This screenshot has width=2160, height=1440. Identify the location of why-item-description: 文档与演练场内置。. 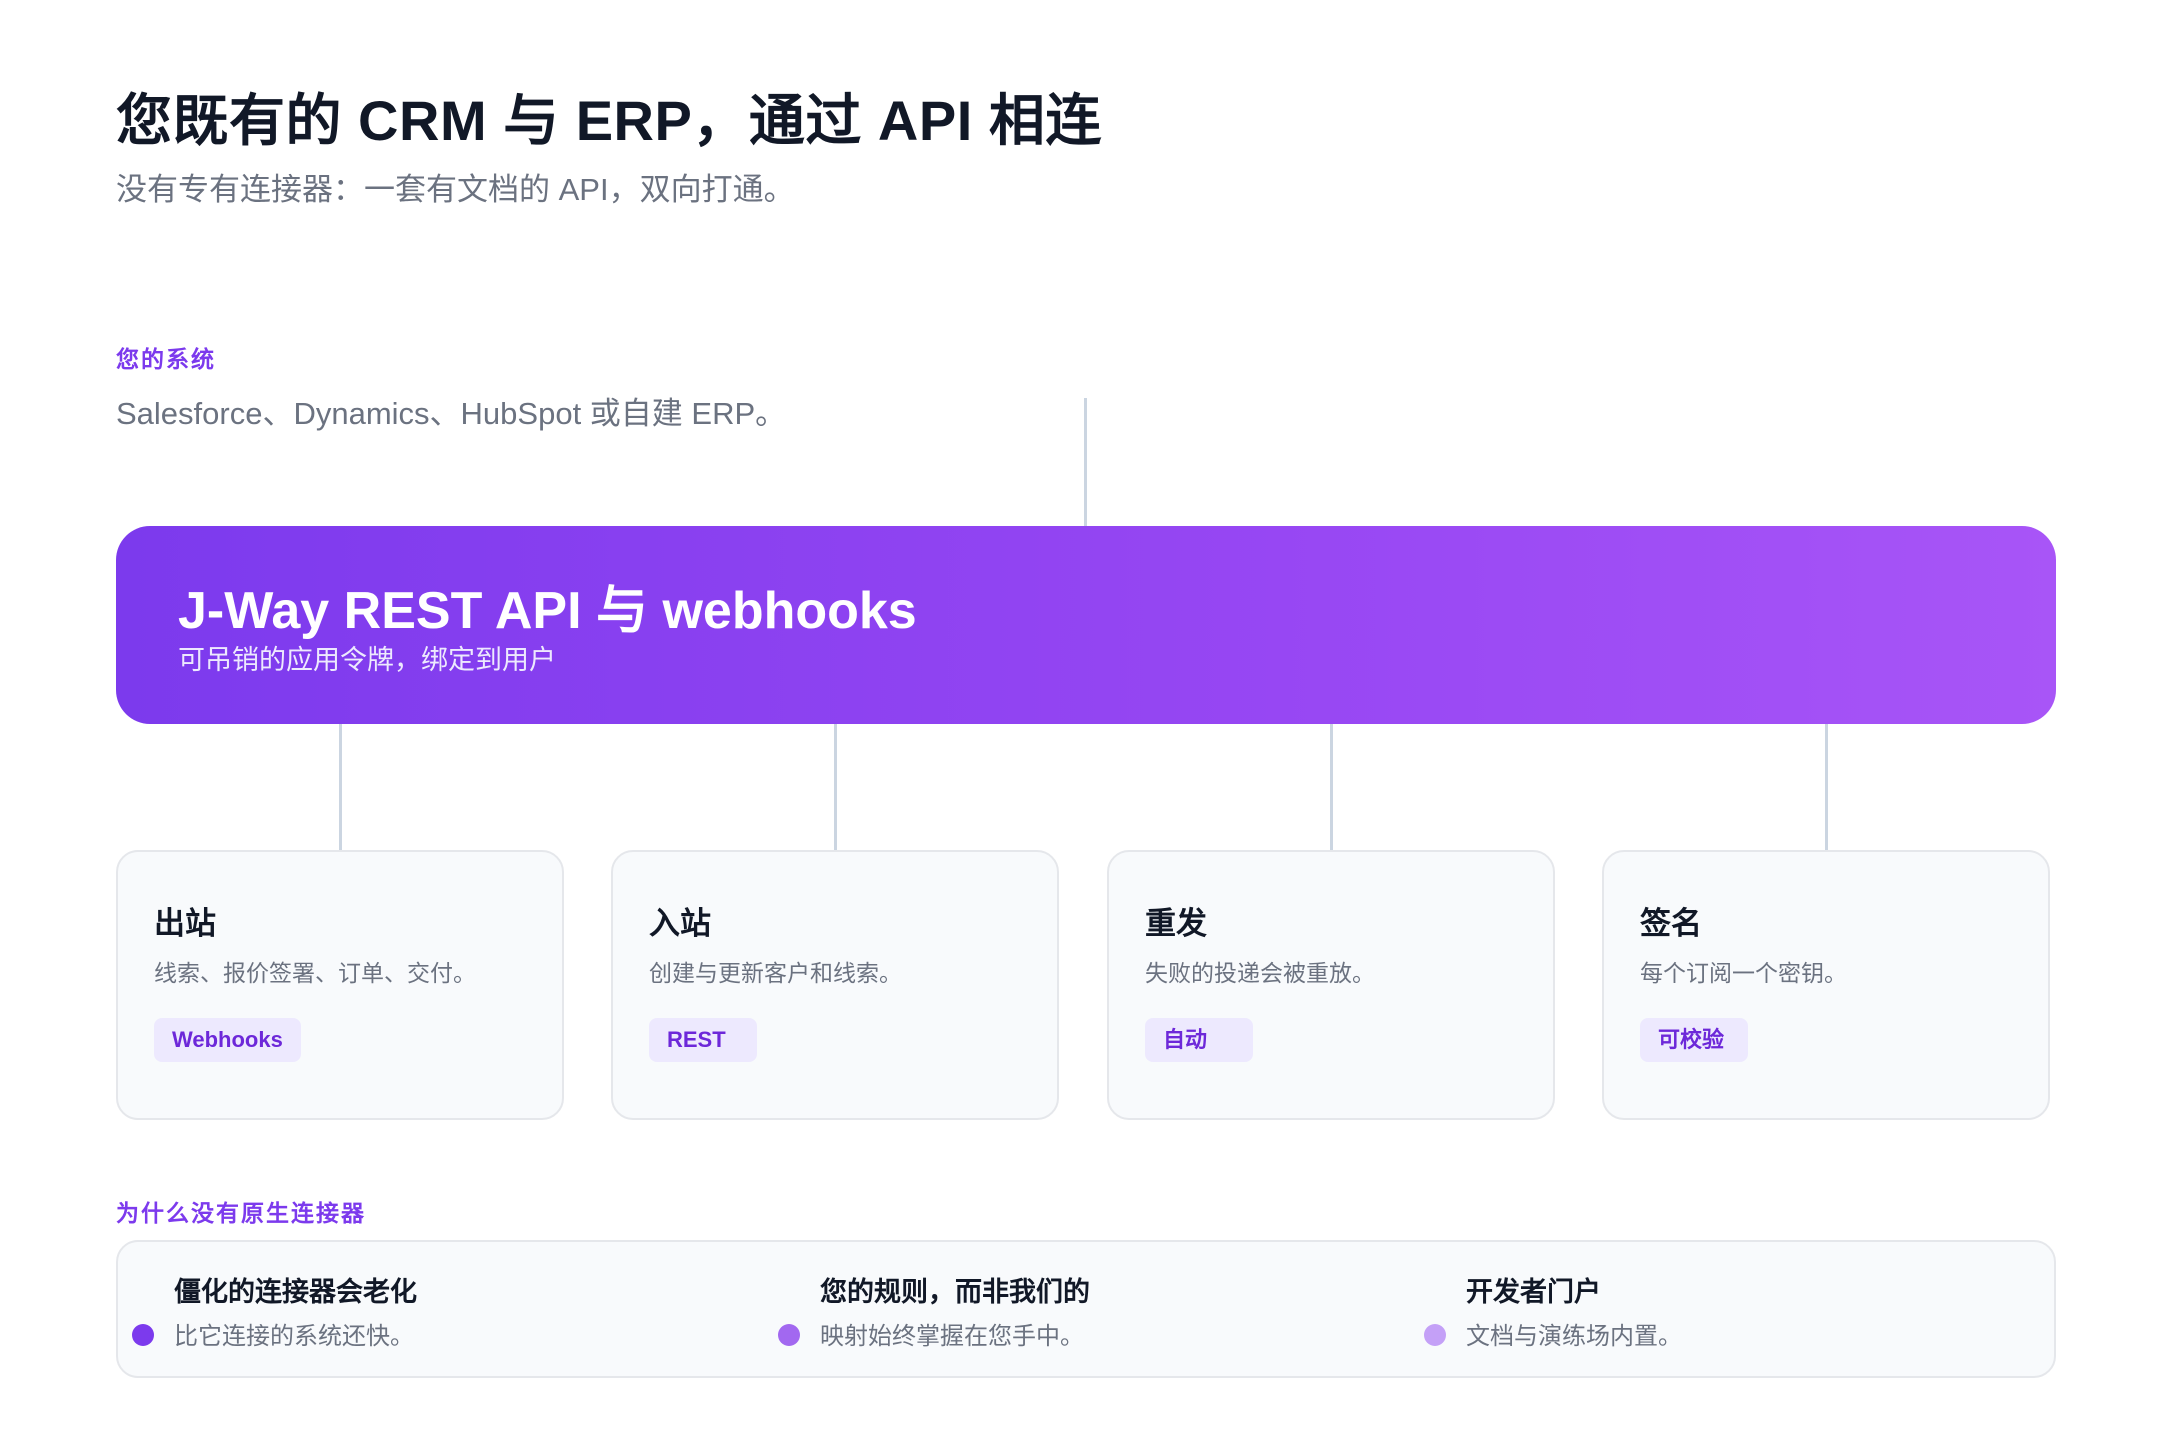
(1574, 1336).